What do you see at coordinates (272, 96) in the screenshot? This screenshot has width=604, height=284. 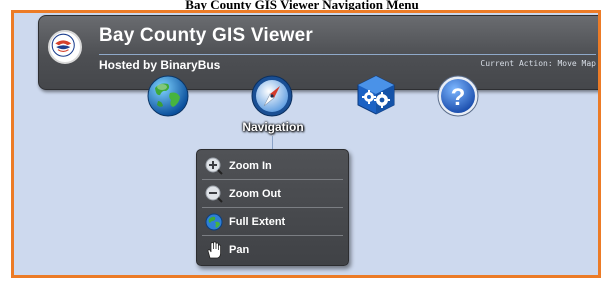 I see `compass-icon` at bounding box center [272, 96].